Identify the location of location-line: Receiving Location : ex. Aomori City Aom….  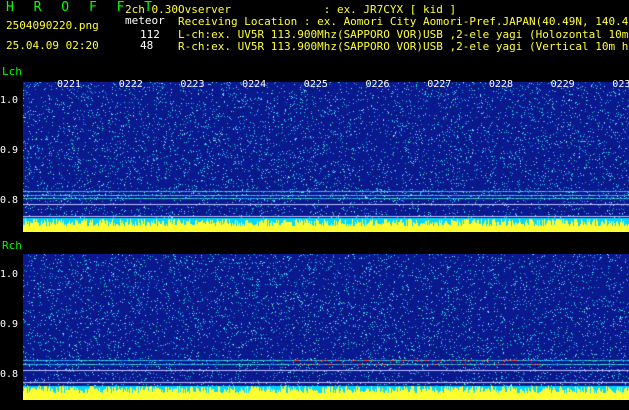
(403, 21).